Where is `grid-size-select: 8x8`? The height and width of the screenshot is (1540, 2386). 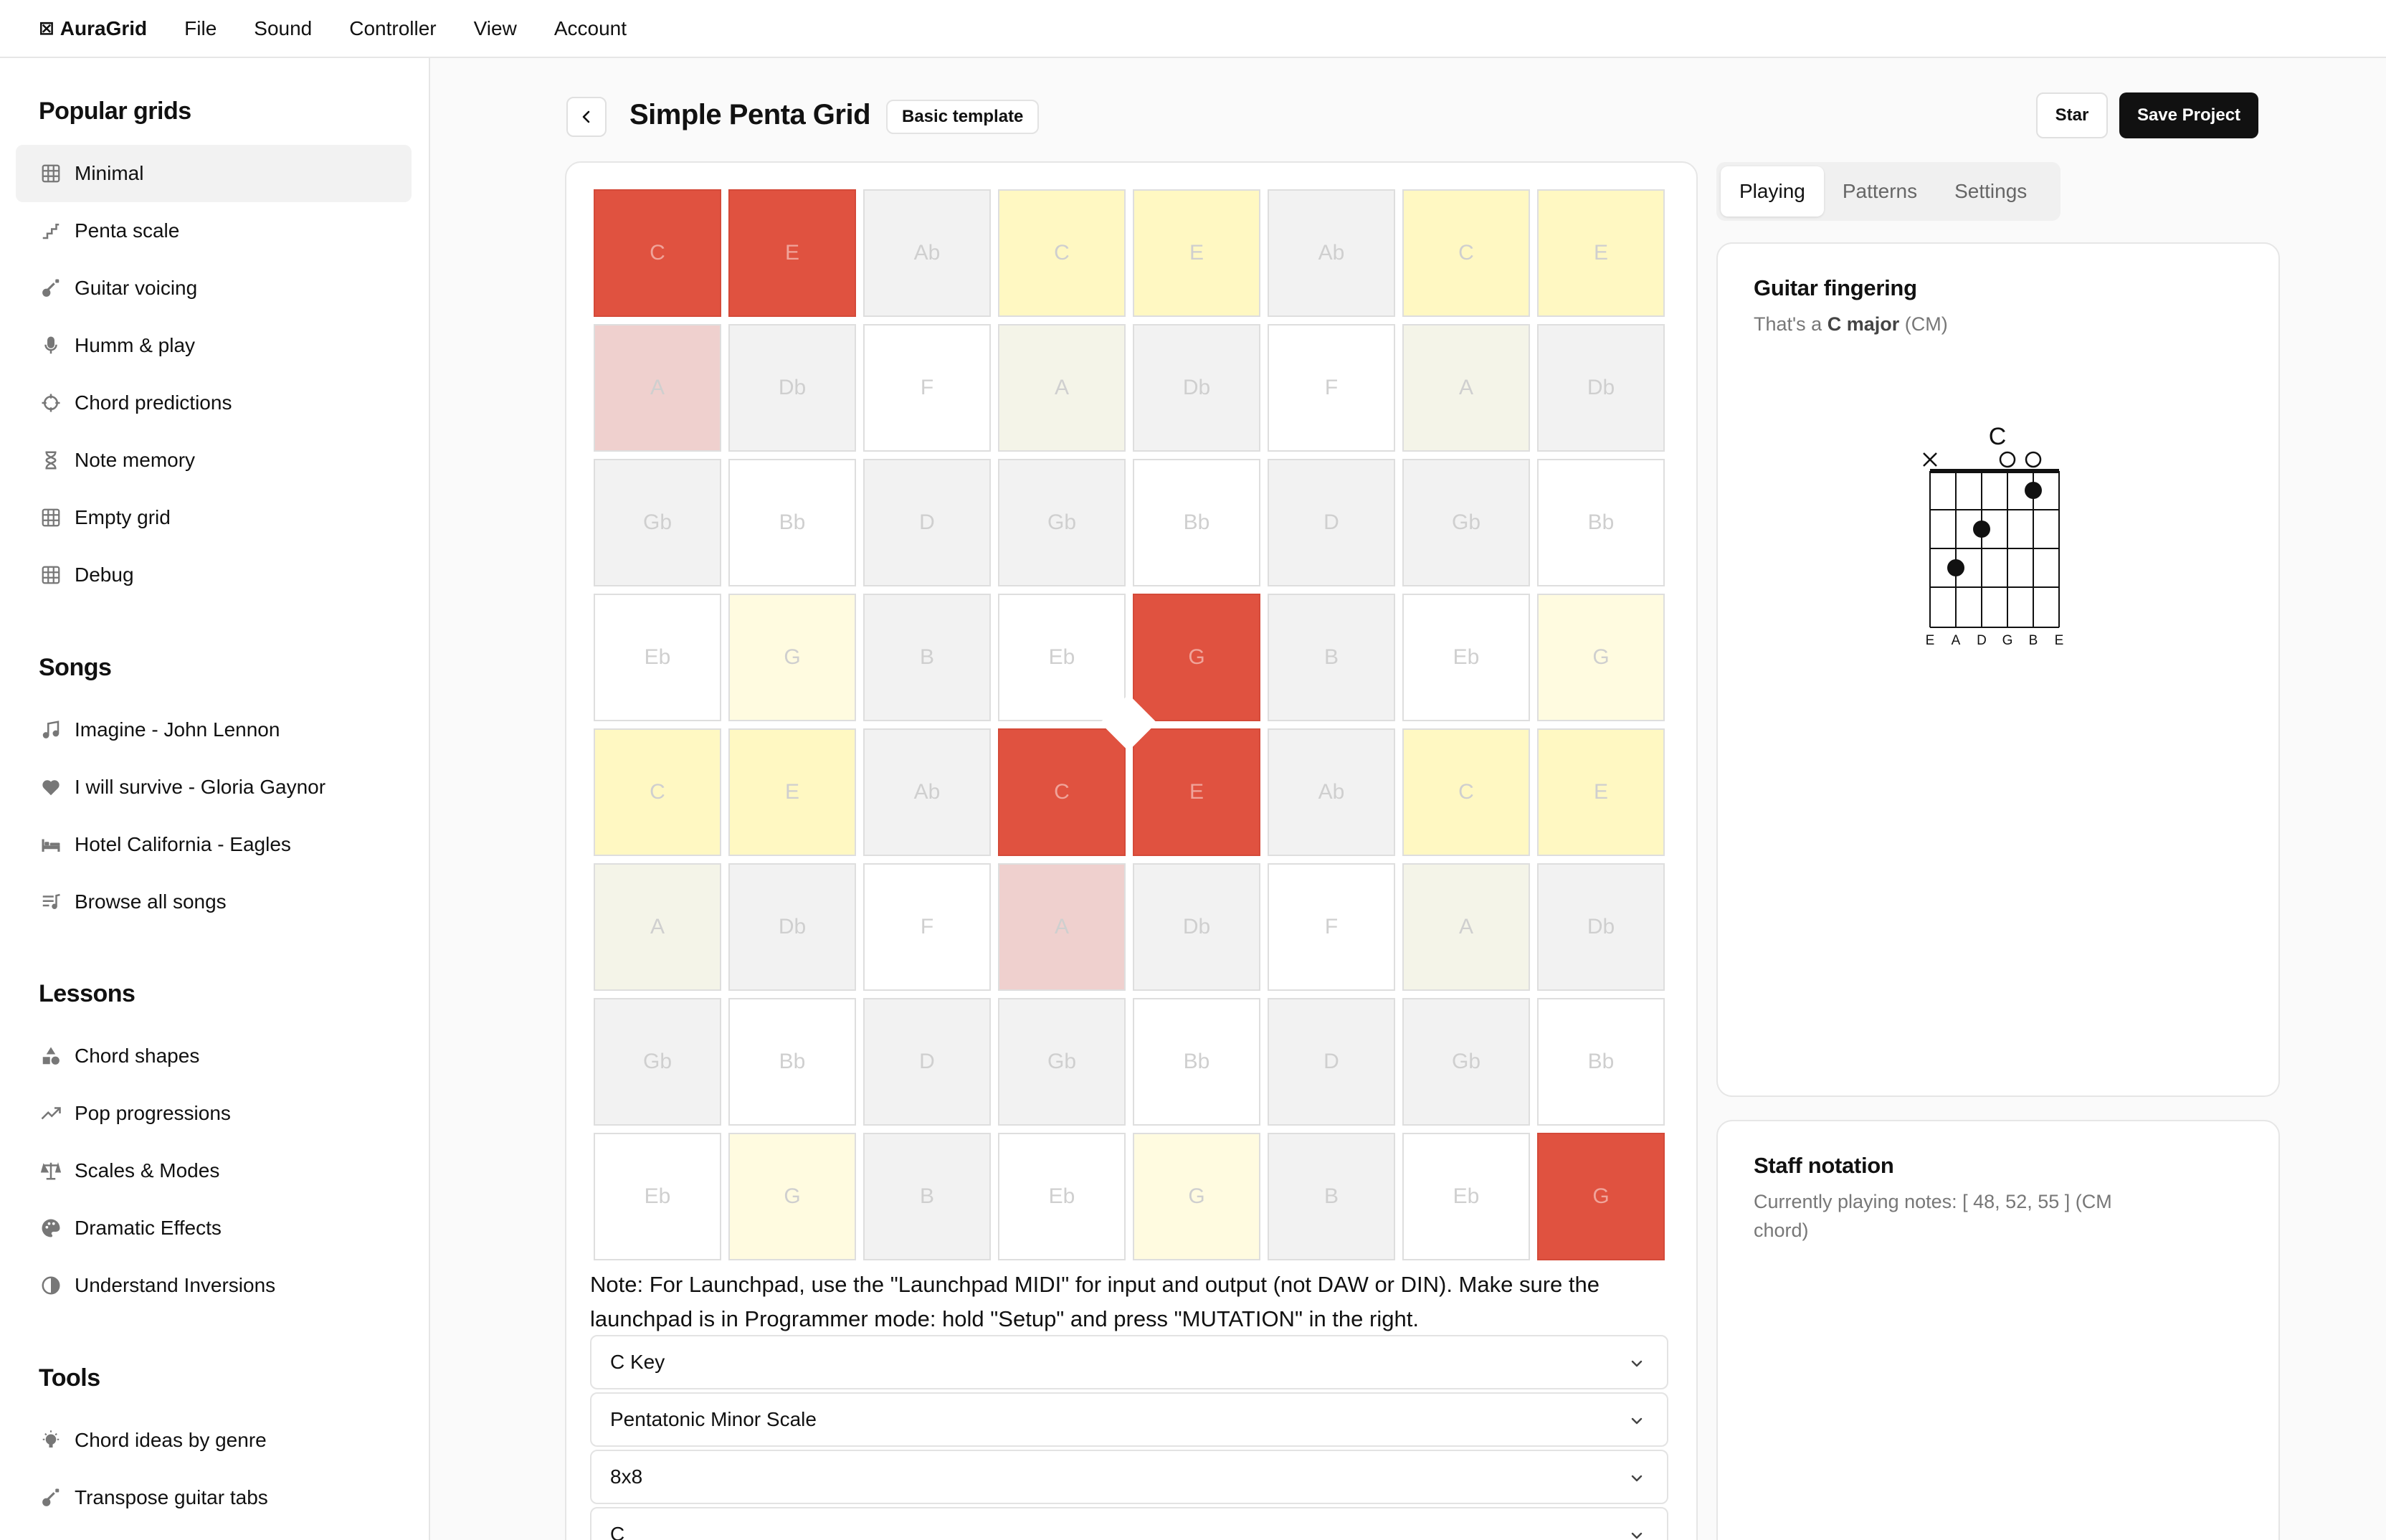
grid-size-select: 8x8 is located at coordinates (1129, 1477).